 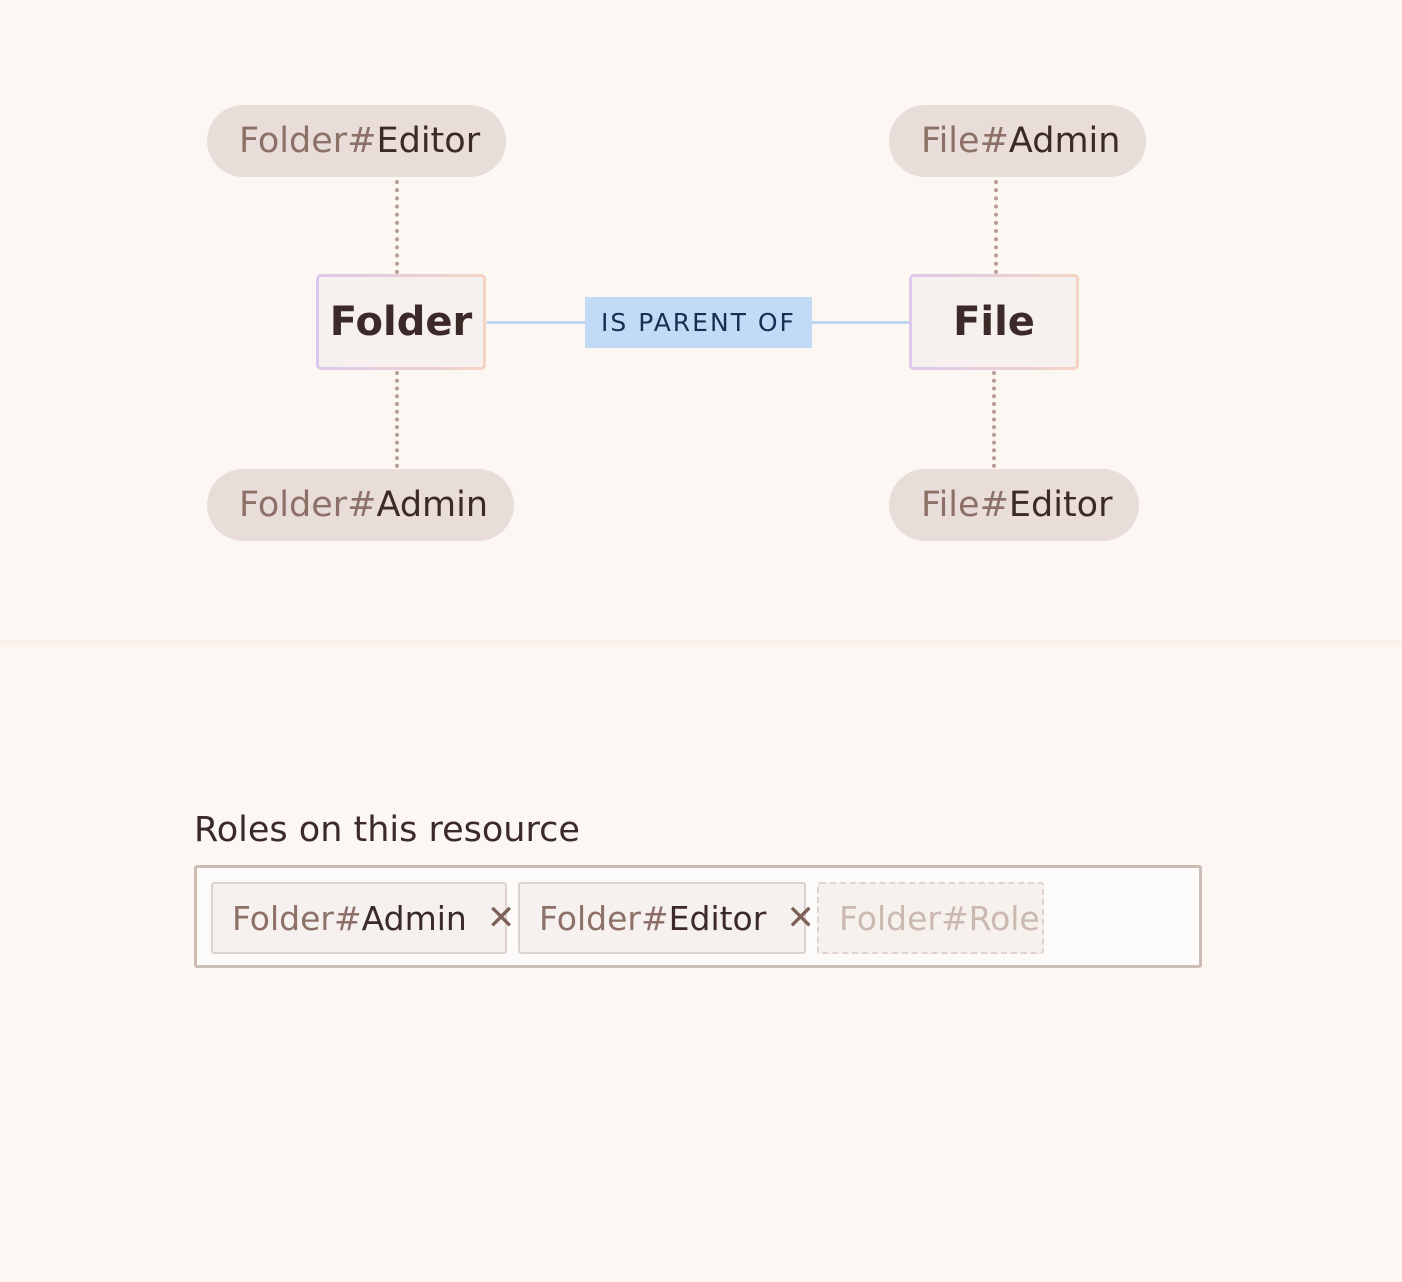 I want to click on role-pill-folder-editor: Folder# Editor, so click(x=356, y=141).